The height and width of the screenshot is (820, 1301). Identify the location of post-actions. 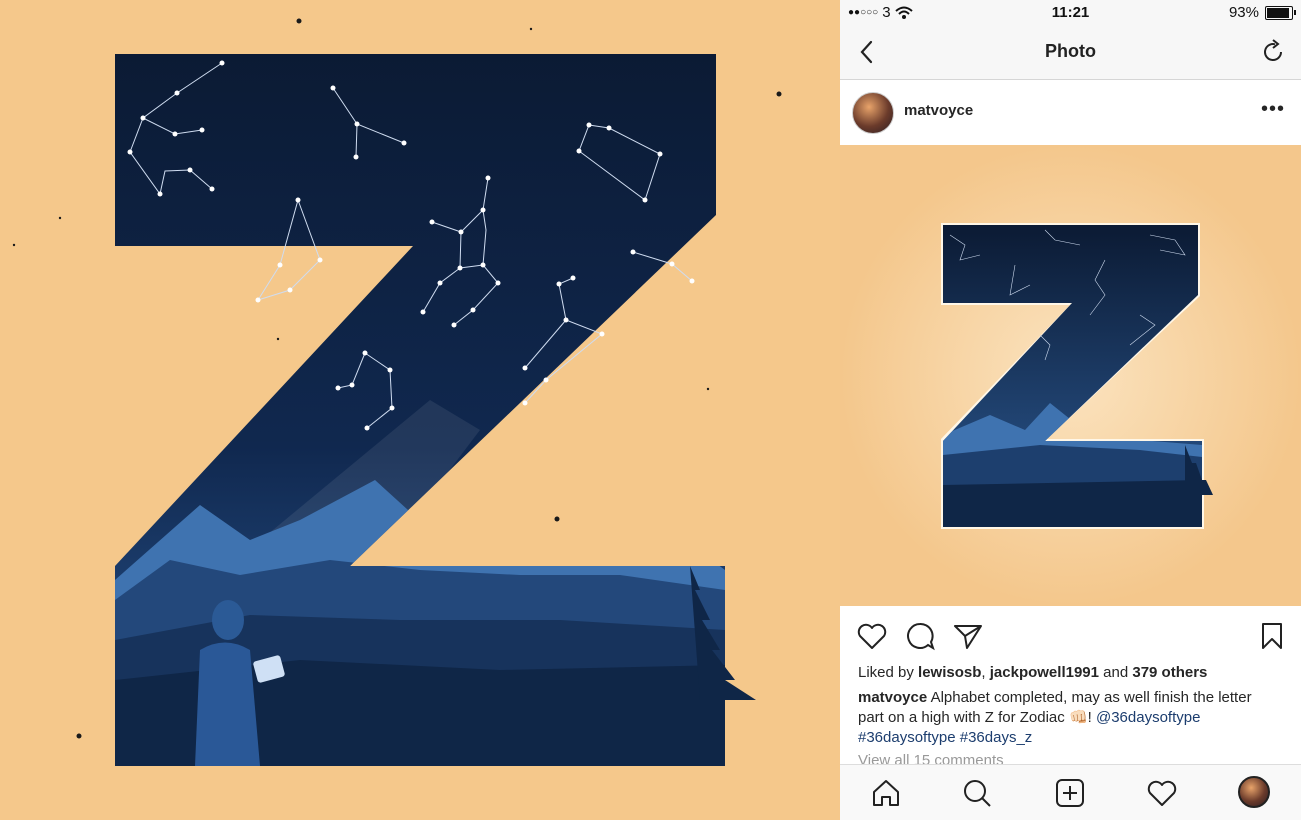
(1070, 634).